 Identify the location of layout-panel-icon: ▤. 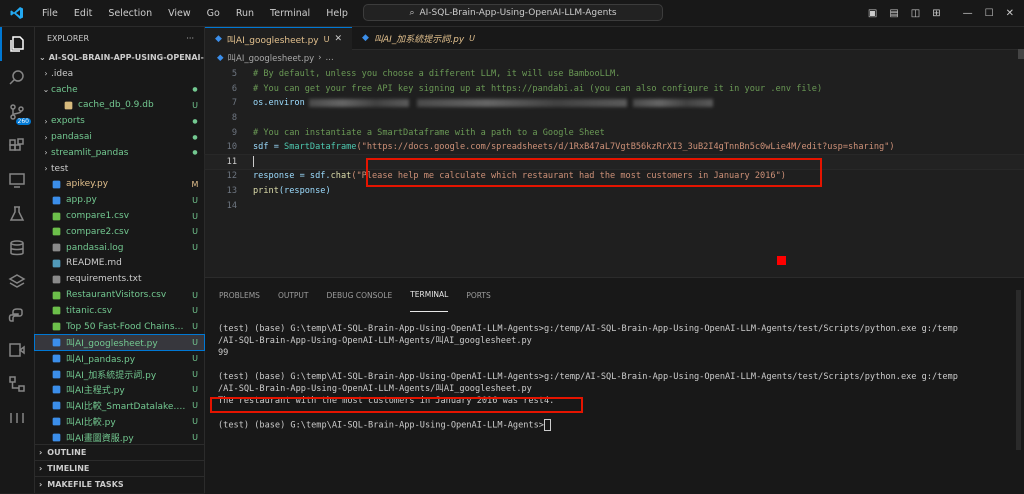
(893, 13).